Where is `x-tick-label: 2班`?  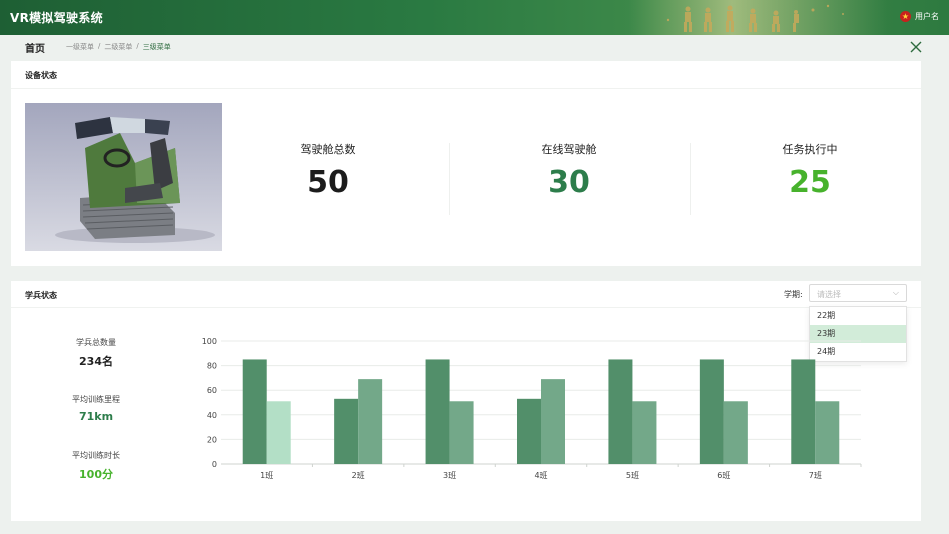 x-tick-label: 2班 is located at coordinates (358, 475).